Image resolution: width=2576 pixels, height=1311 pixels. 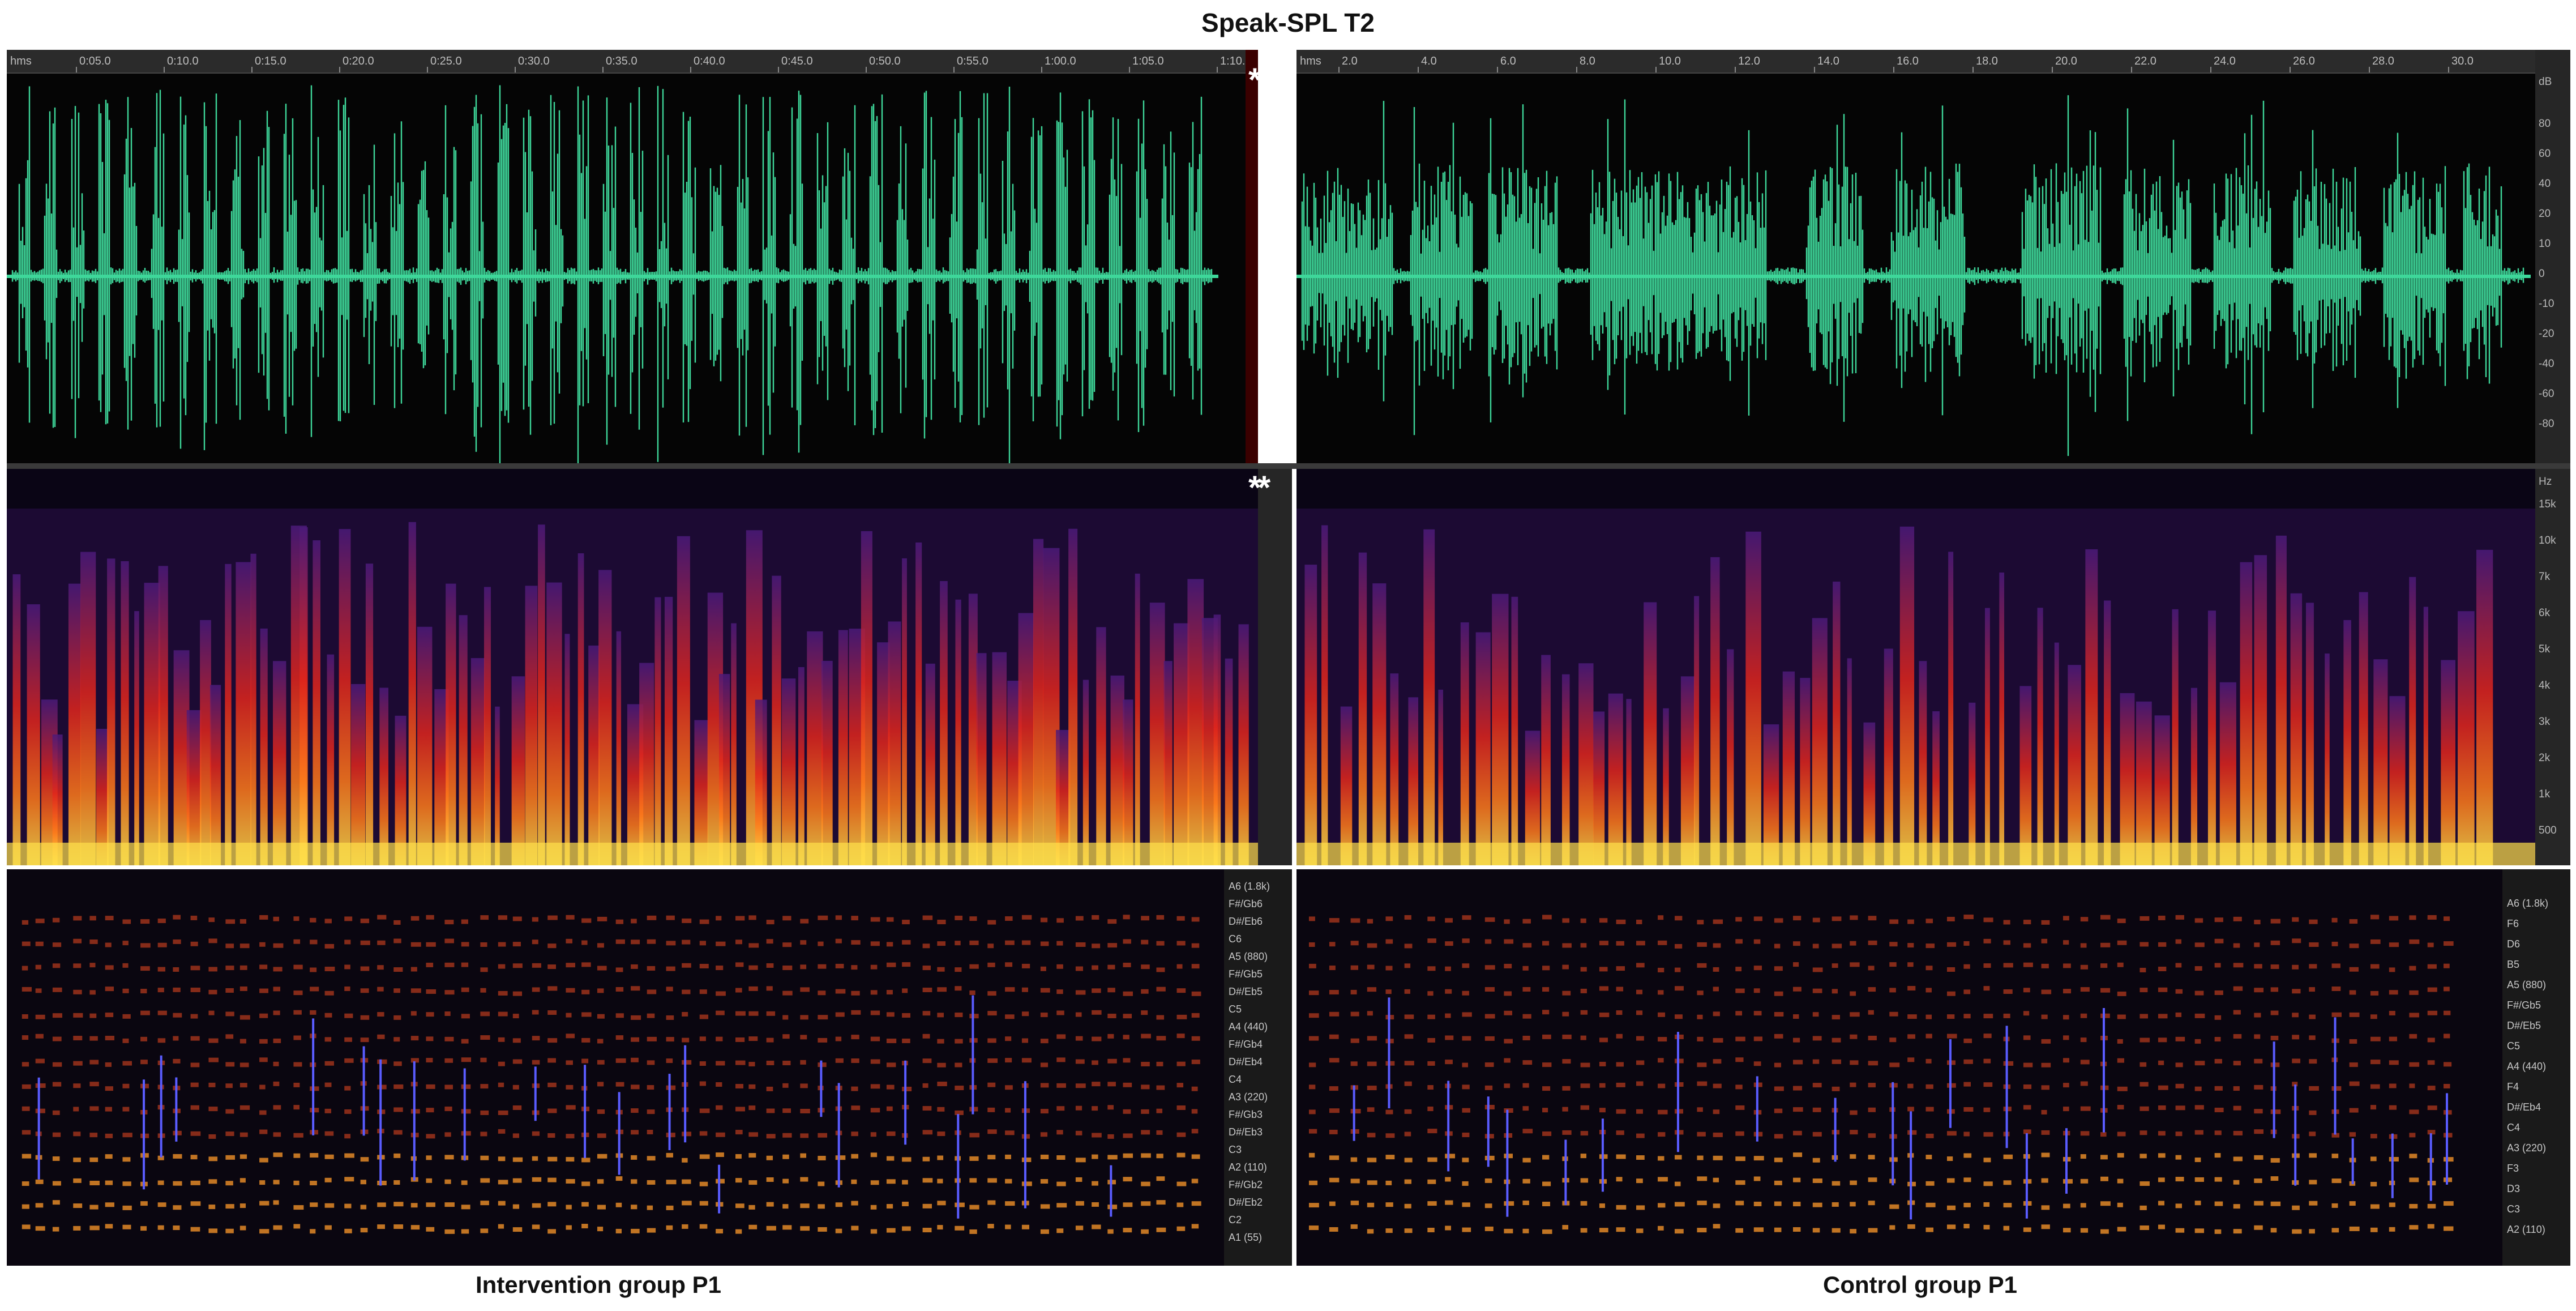 I want to click on hz-scale-label: 15k, so click(x=2547, y=504).